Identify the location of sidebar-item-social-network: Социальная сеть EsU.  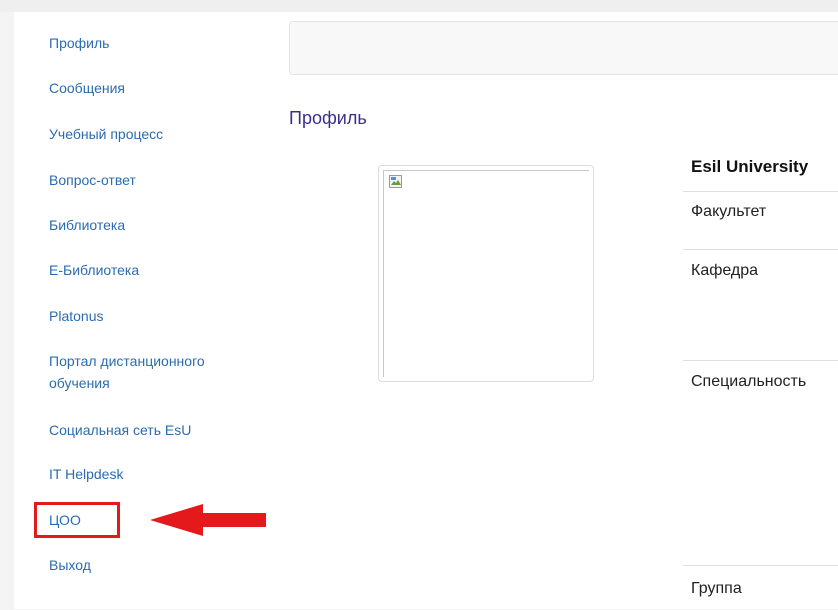
(120, 430).